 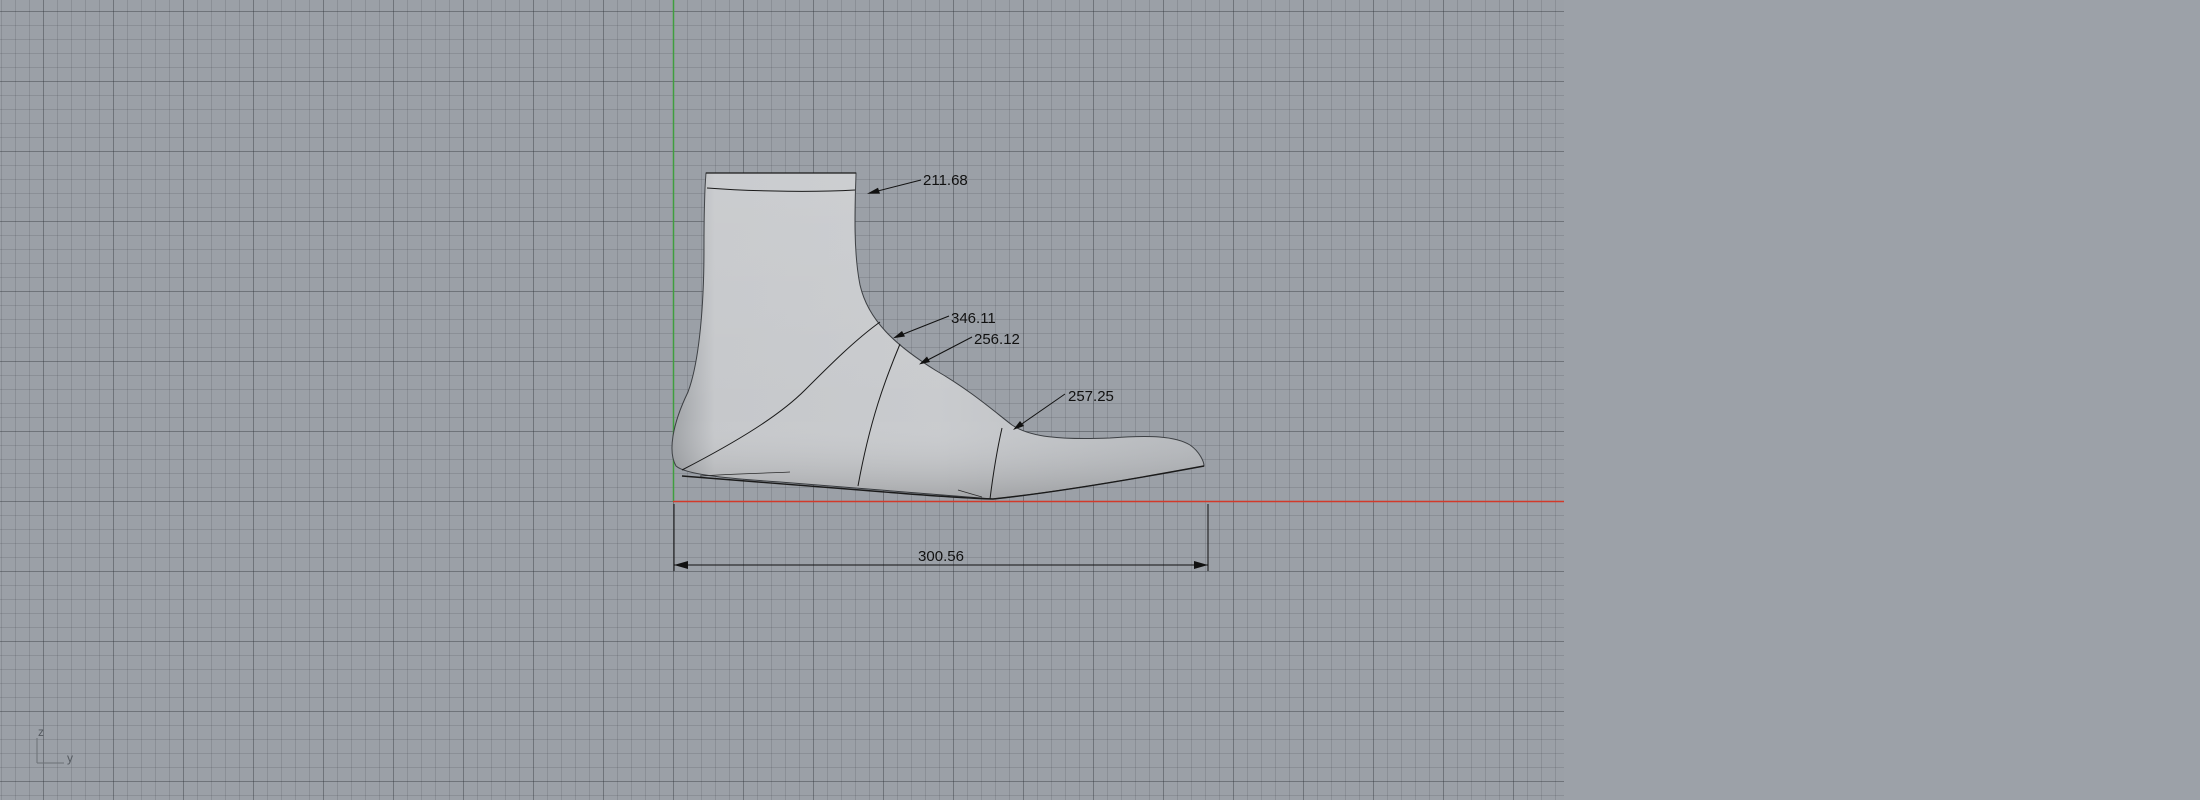 I want to click on dimension-label: 256.12, so click(x=997, y=339).